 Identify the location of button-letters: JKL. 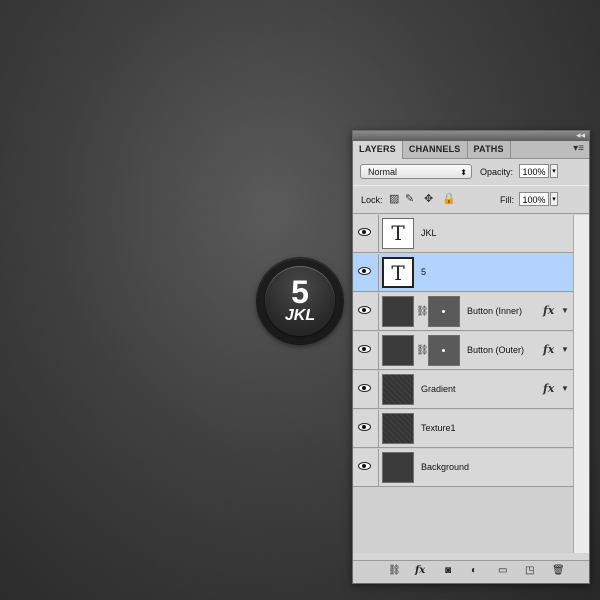
(300, 315).